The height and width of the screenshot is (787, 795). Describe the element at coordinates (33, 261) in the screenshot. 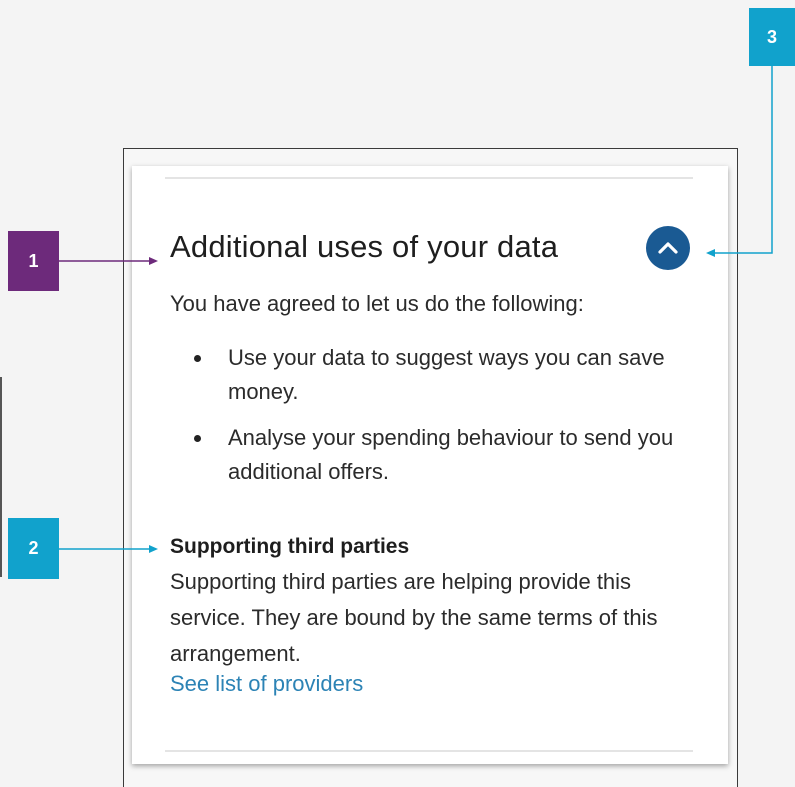

I see `callout-badge-1: 1` at that location.